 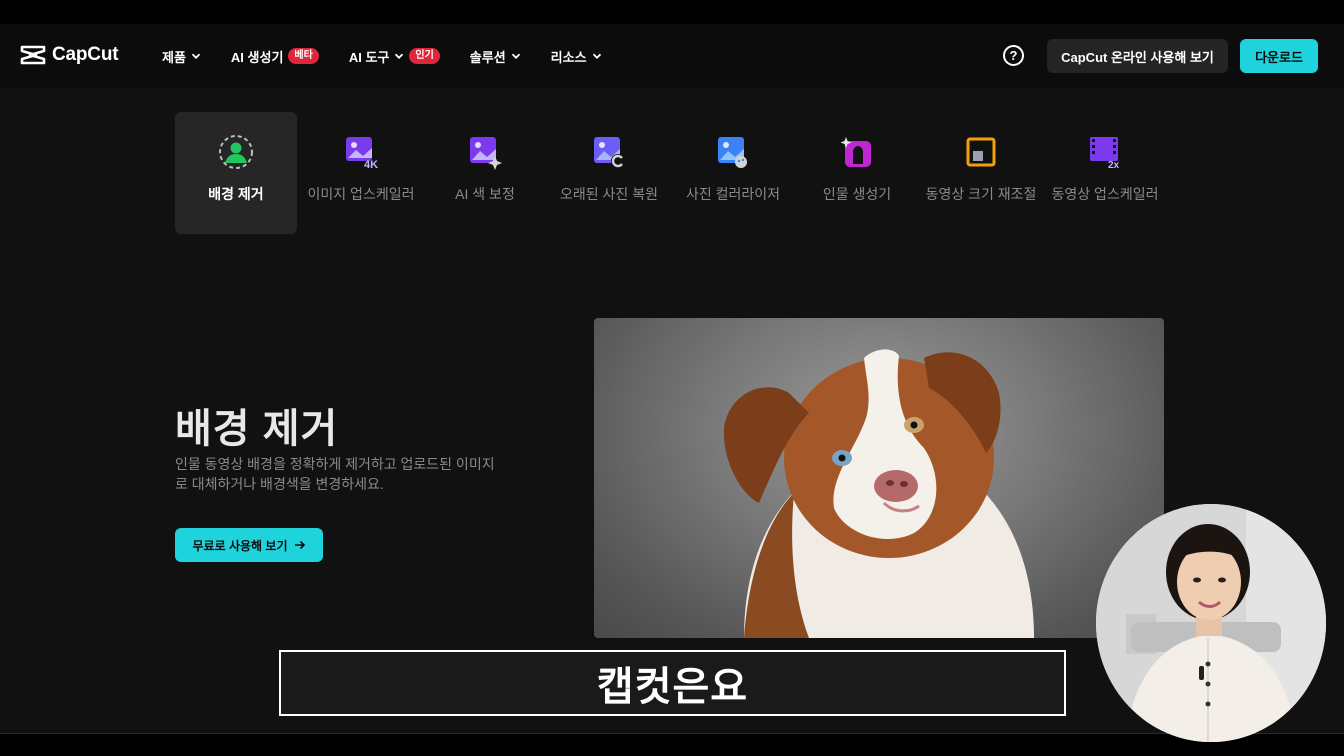 I want to click on tool-tab-ai-color-correction: AI 색 보정, so click(x=485, y=173).